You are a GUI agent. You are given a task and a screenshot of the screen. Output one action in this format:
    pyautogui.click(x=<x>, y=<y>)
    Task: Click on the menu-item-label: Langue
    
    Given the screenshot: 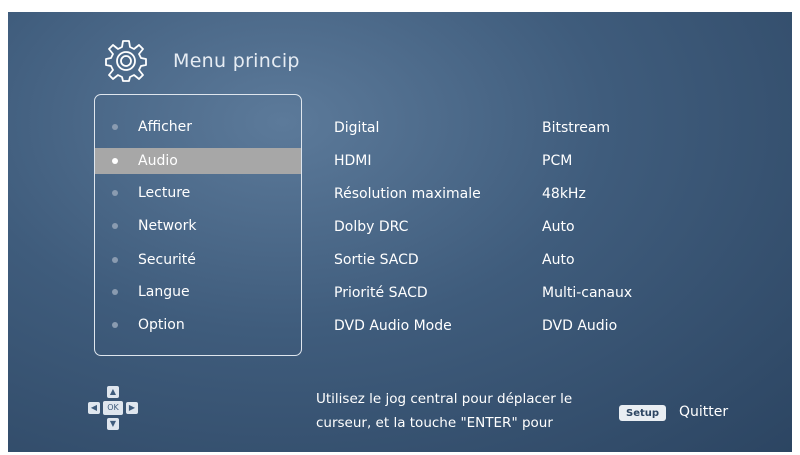 What is the action you would take?
    pyautogui.click(x=164, y=292)
    